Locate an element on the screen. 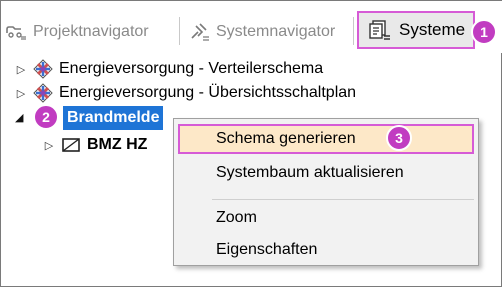 The height and width of the screenshot is (287, 502). systems-icon is located at coordinates (379, 30).